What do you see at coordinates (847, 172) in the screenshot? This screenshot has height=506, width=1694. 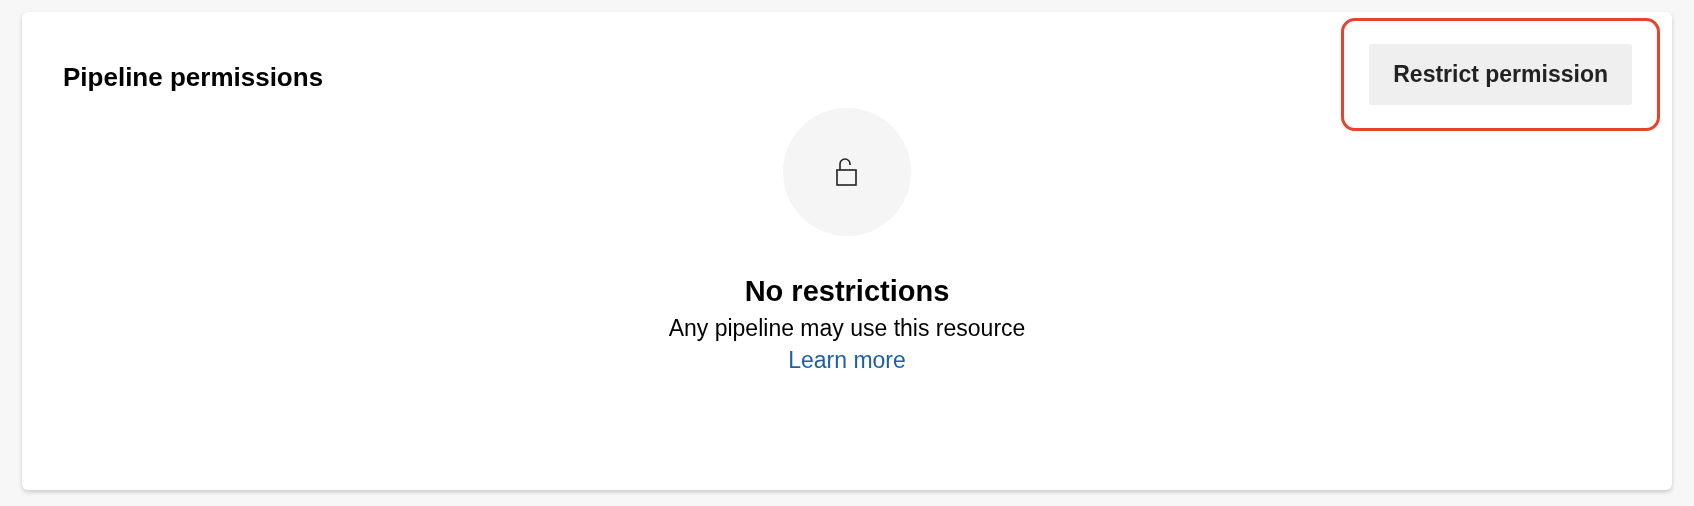 I see `unlock-icon` at bounding box center [847, 172].